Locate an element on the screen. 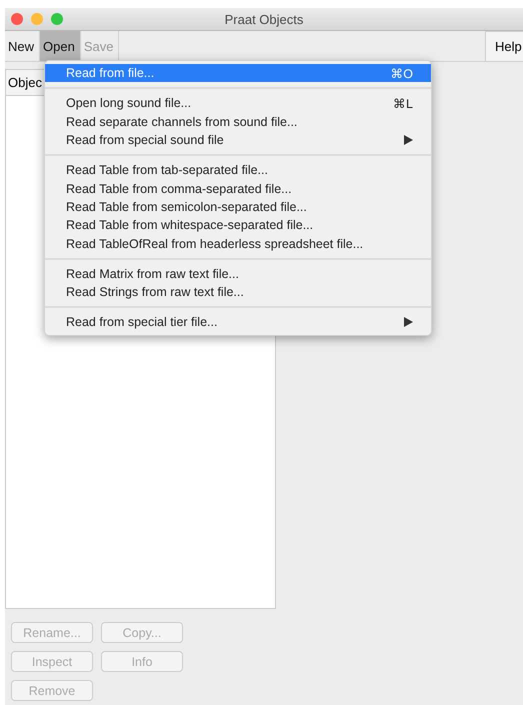 This screenshot has height=705, width=523. menu-bar-item: Open is located at coordinates (60, 46).